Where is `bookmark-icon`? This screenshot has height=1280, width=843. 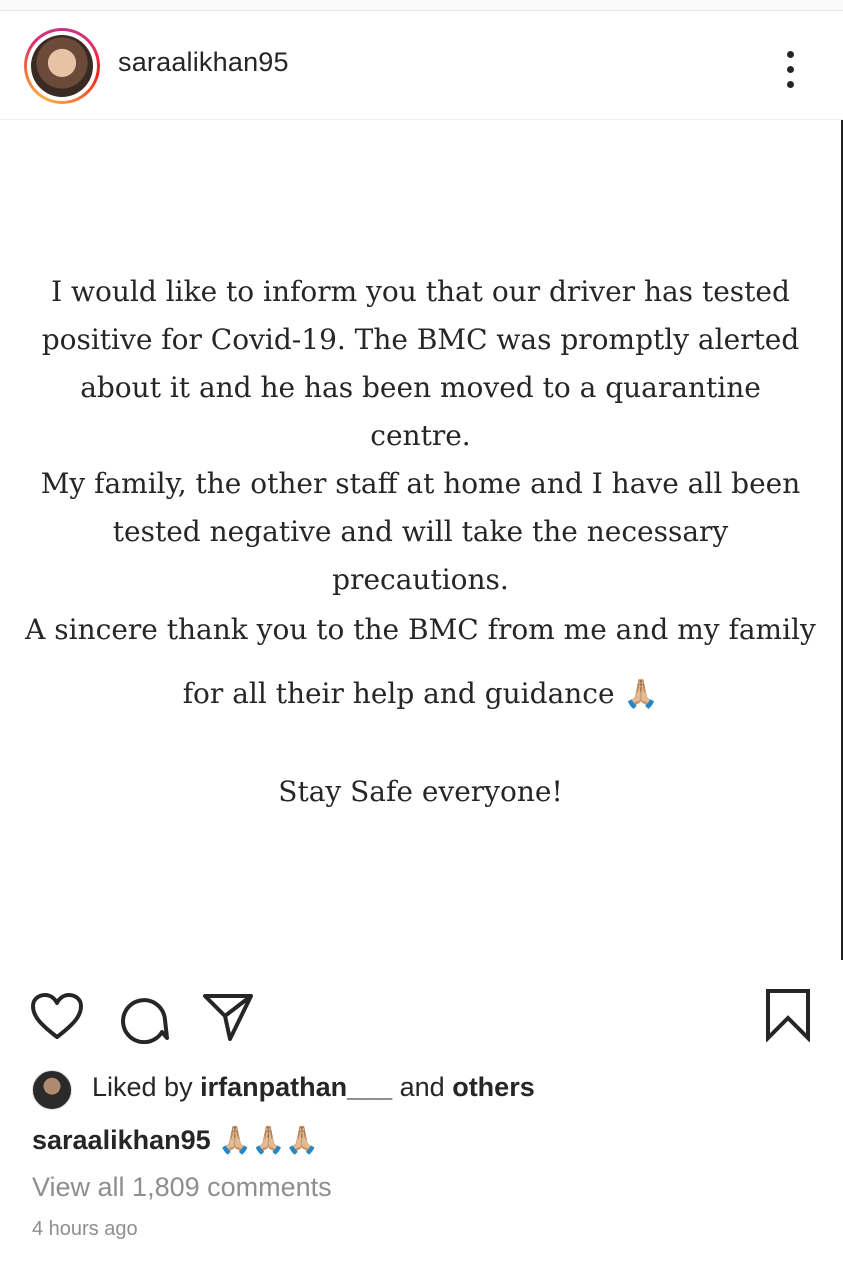
bookmark-icon is located at coordinates (788, 1017).